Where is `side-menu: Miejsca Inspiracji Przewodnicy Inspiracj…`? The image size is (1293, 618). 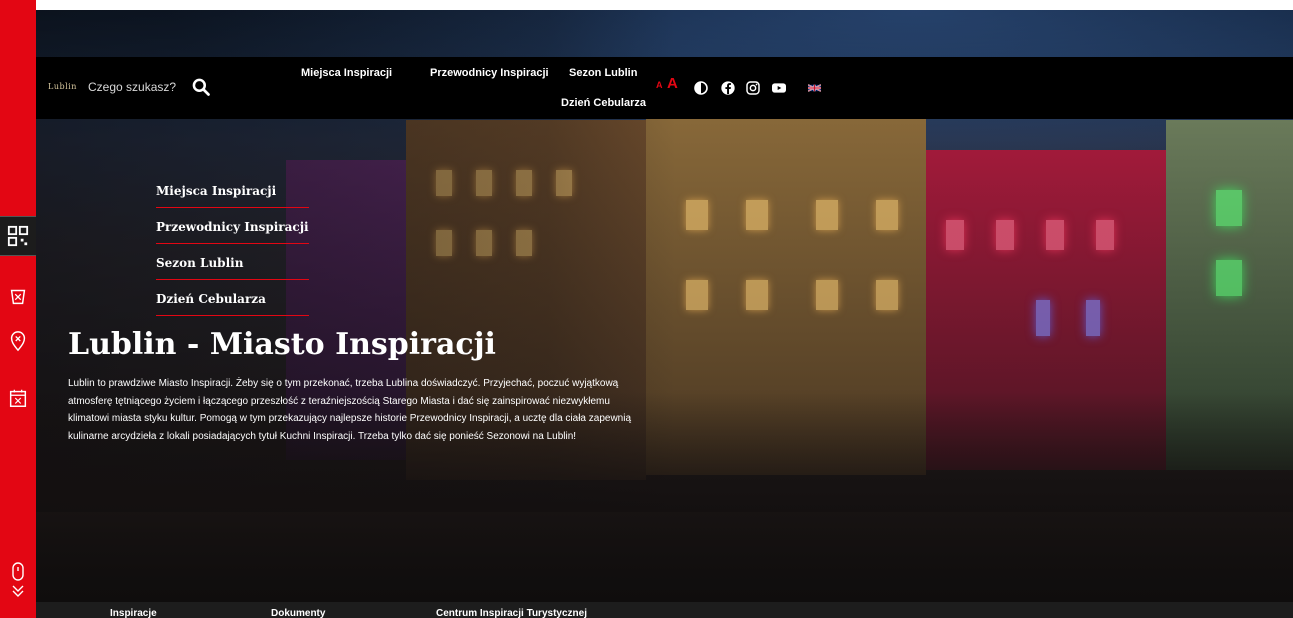 side-menu: Miejsca Inspiracji Przewodnicy Inspiracj… is located at coordinates (232, 252).